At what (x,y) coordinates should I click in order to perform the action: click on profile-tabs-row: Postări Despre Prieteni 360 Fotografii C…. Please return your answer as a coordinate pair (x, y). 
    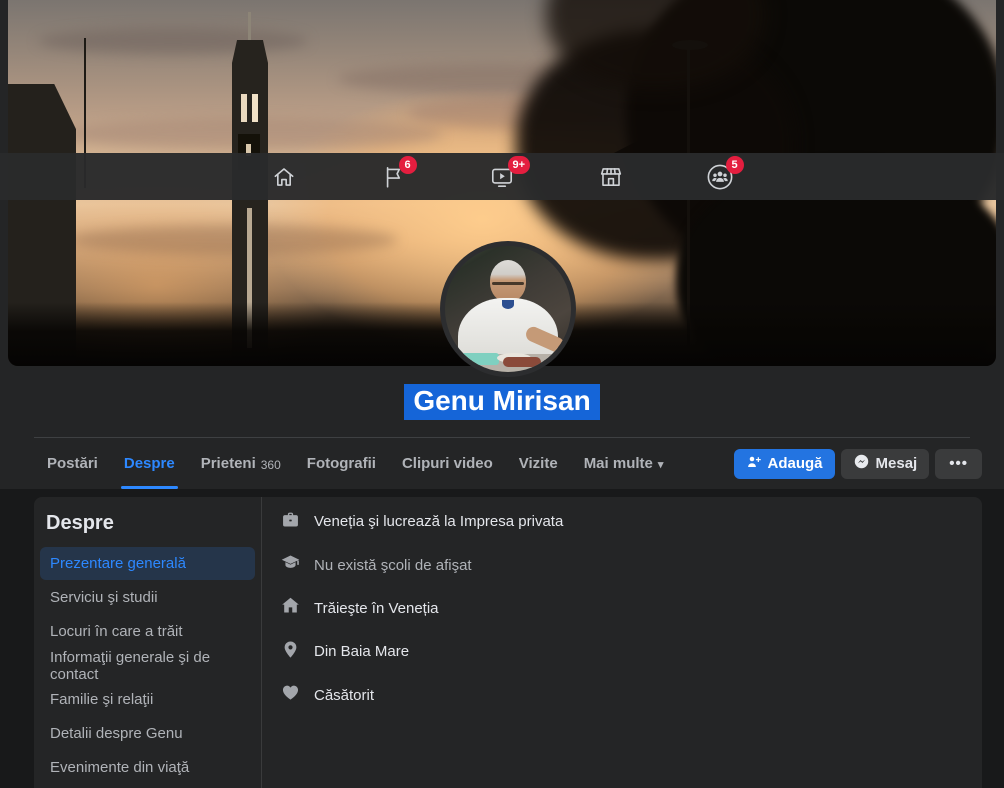
    Looking at the image, I should click on (508, 463).